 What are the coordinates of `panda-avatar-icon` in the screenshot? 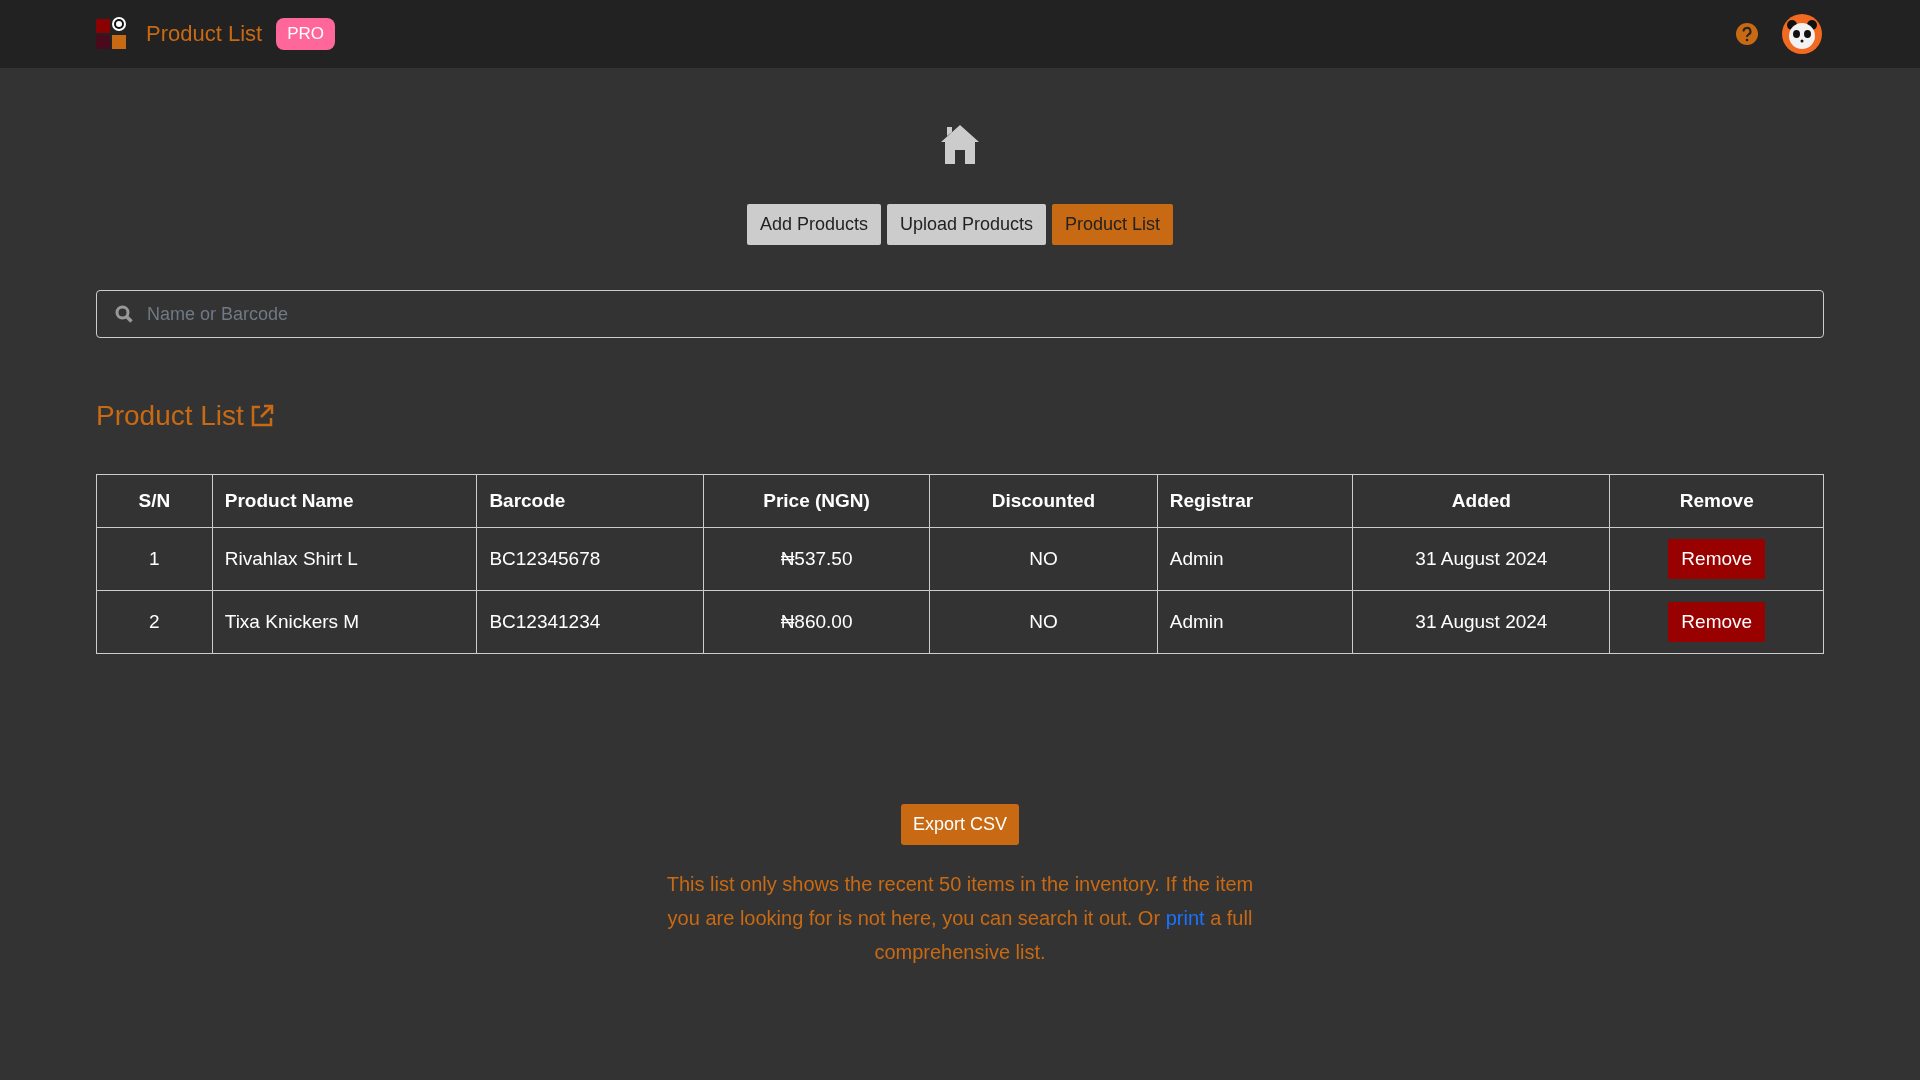 It's located at (1802, 34).